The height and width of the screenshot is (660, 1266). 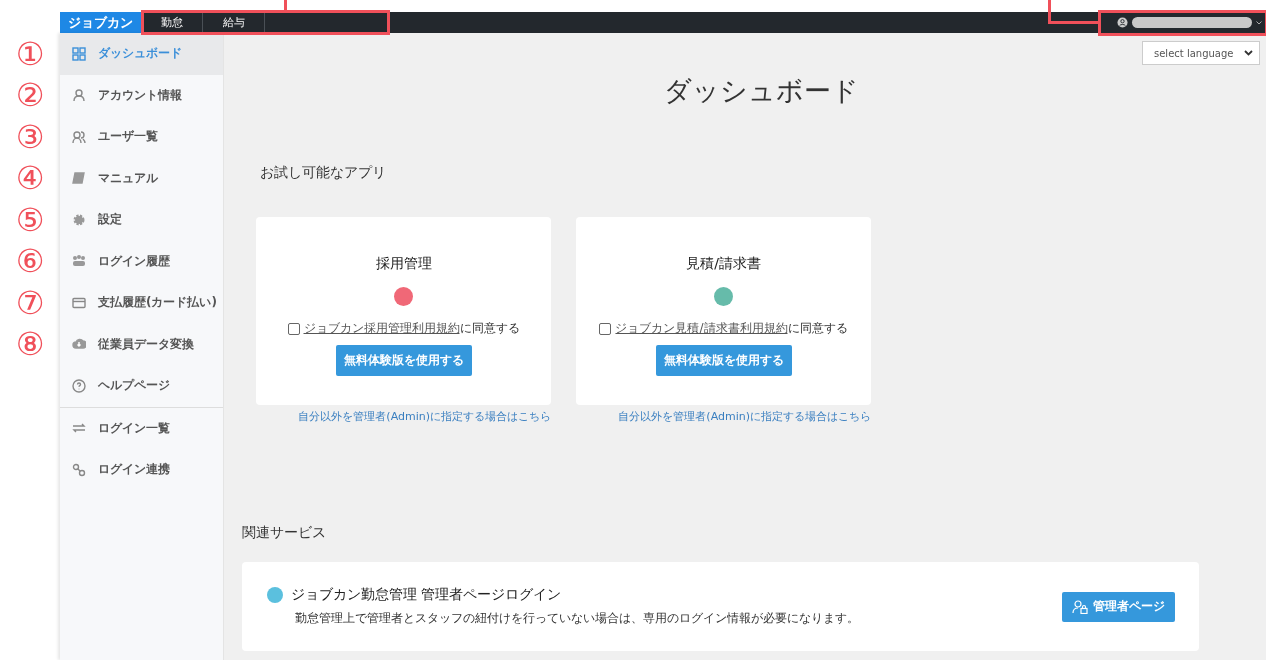 I want to click on number-marker: ⑤, so click(x=30, y=220).